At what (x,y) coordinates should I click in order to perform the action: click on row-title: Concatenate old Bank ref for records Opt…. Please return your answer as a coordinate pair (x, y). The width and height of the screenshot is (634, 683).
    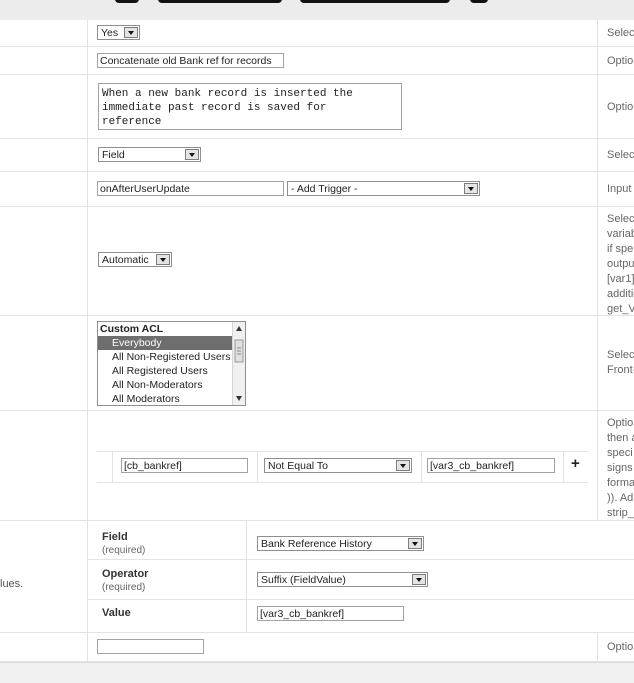
    Looking at the image, I should click on (317, 61).